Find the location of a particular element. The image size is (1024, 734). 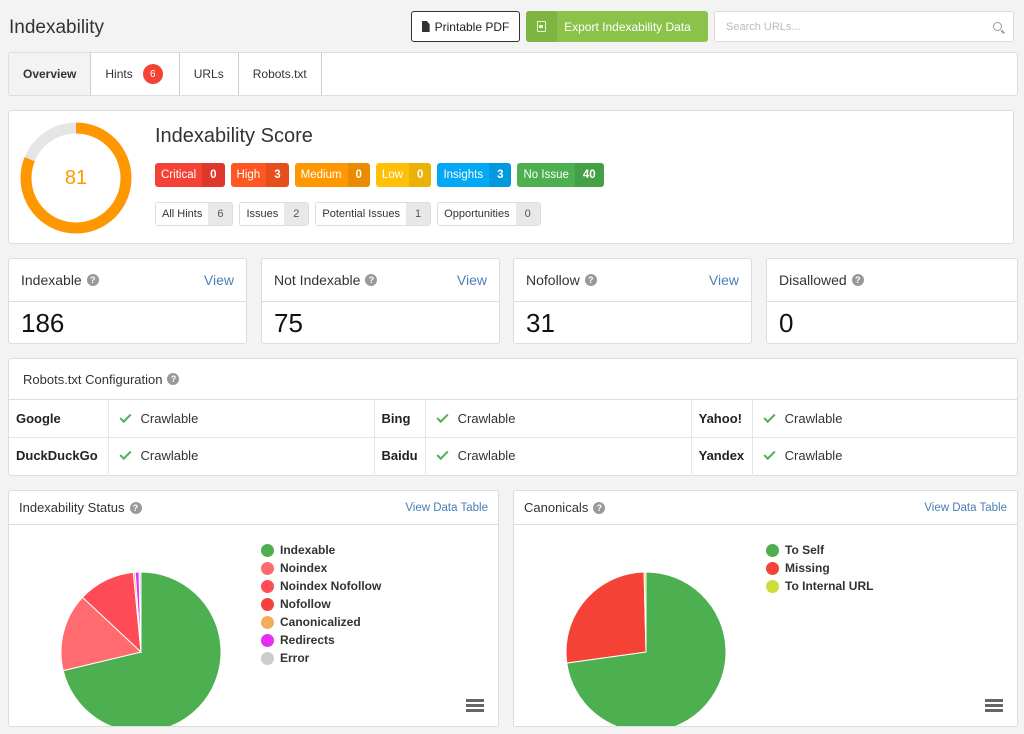

hint-filter-all-hints: All Hints 6 is located at coordinates (194, 214).